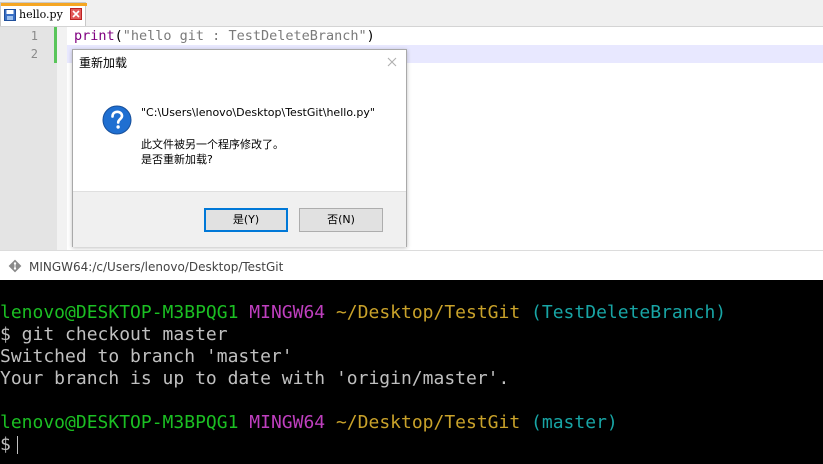 This screenshot has height=464, width=823. I want to click on tab-active-indicator, so click(44, 4).